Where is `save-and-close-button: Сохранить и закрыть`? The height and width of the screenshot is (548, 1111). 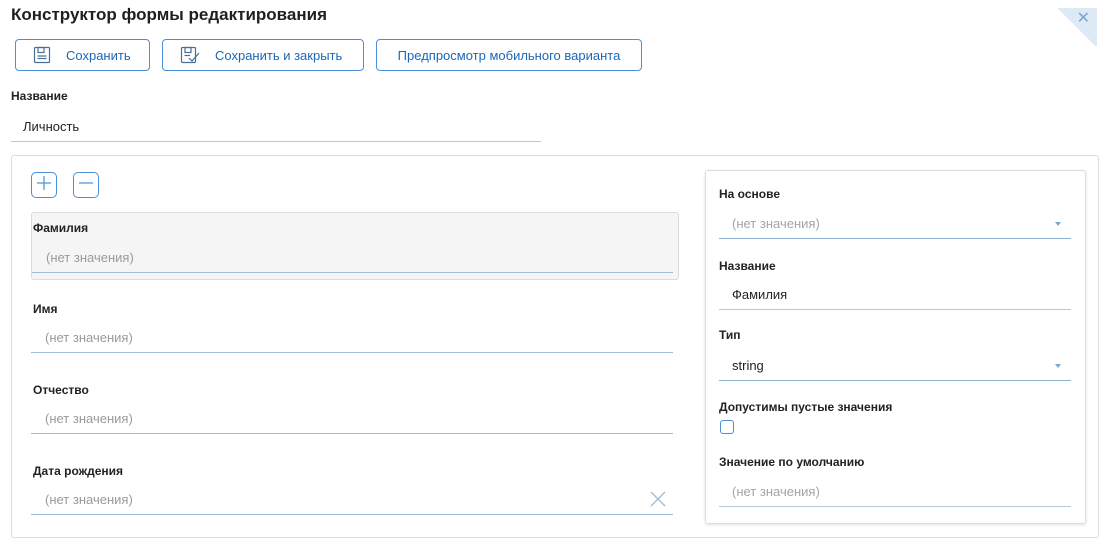
save-and-close-button: Сохранить и закрыть is located at coordinates (263, 55).